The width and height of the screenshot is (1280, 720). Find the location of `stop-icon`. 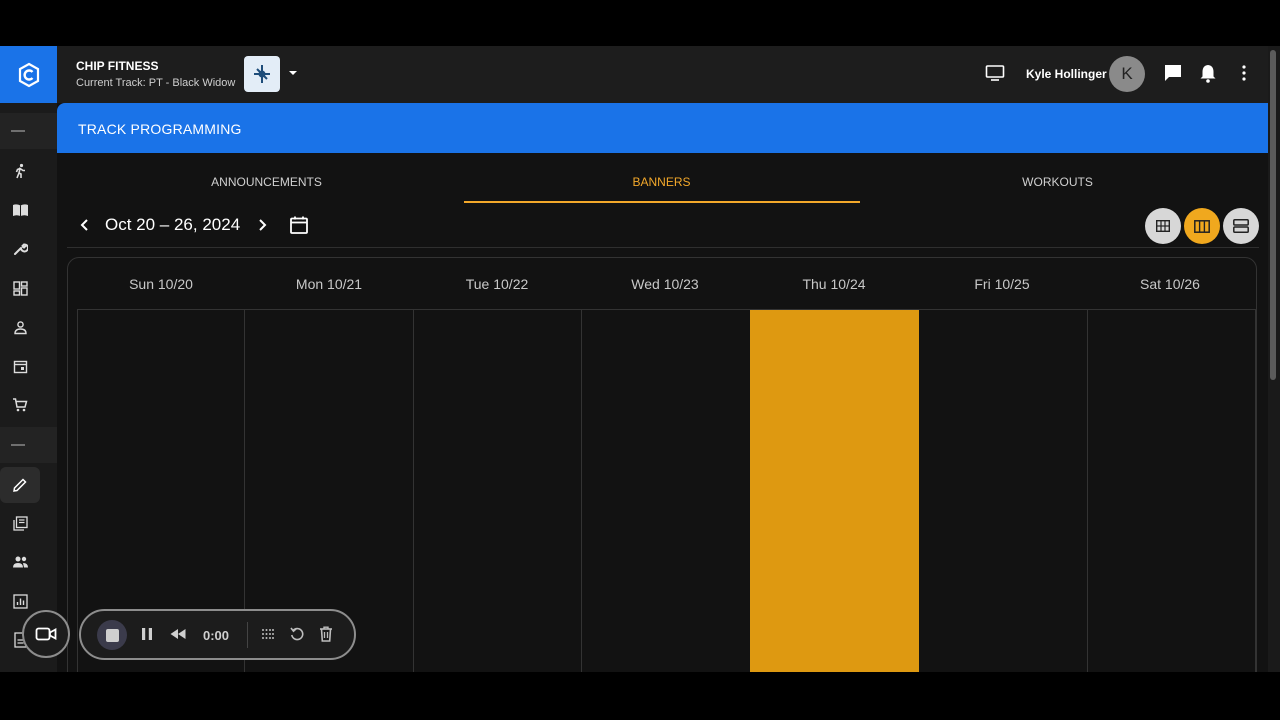

stop-icon is located at coordinates (112, 635).